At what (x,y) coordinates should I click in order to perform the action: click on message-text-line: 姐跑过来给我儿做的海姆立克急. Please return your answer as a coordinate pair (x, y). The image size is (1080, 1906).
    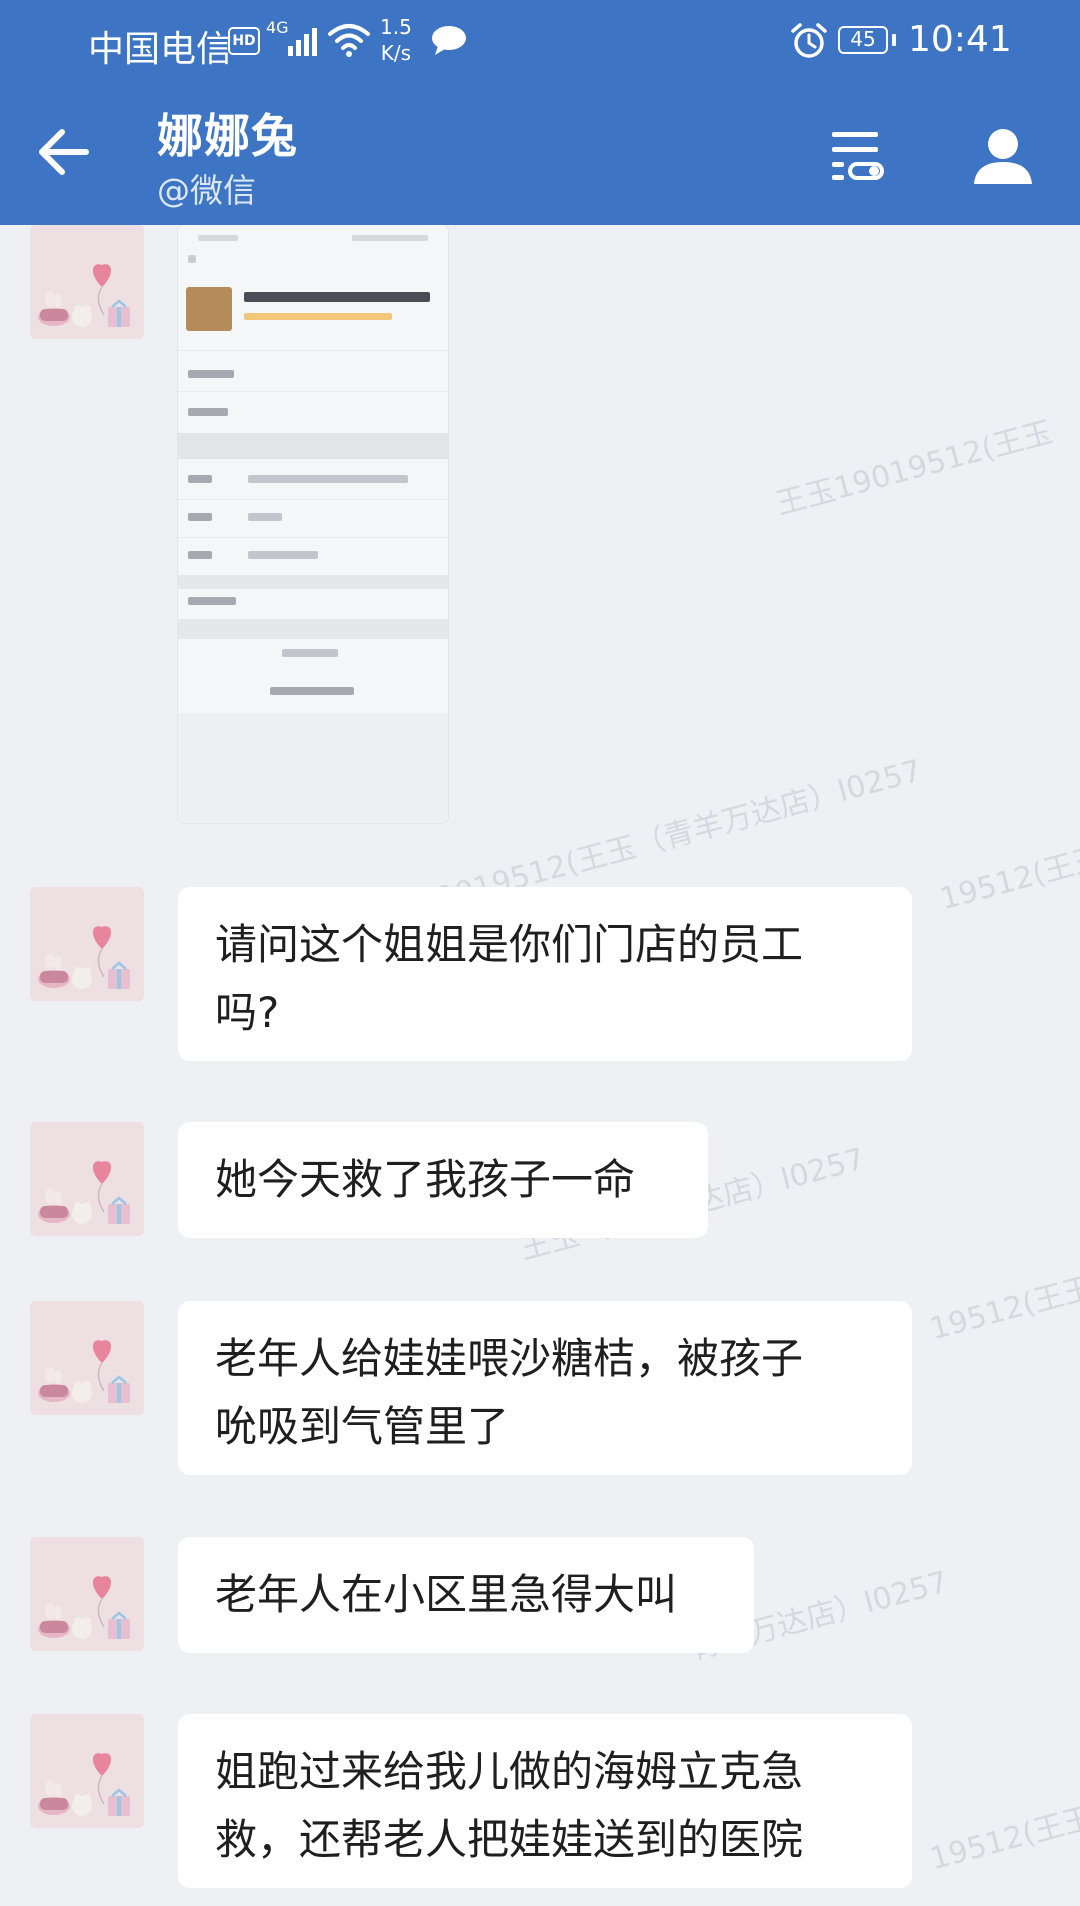
    Looking at the image, I should click on (509, 1771).